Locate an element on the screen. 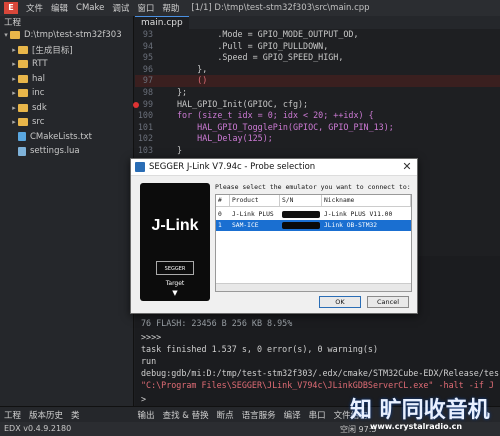  code-line: 94 .Pull = GPIO_PULLDOWN, is located at coordinates (317, 47).